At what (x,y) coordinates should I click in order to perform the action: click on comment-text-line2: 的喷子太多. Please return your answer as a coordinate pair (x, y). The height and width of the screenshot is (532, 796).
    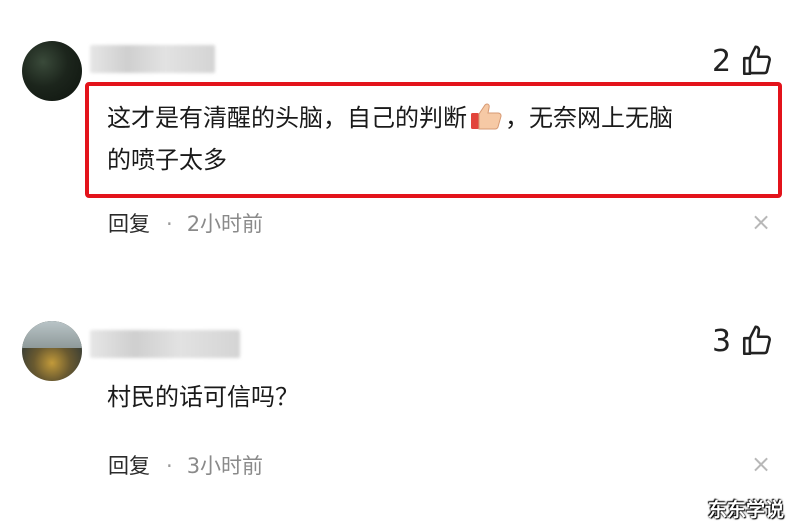
    Looking at the image, I should click on (167, 160).